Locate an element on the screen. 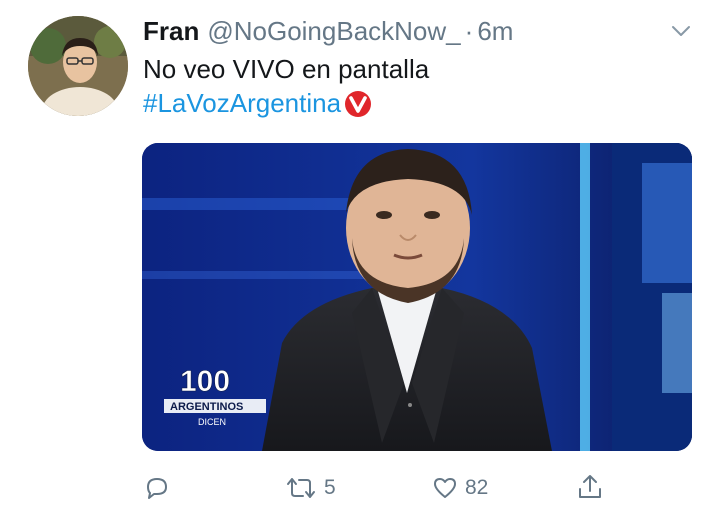 Image resolution: width=720 pixels, height=514 pixels. display-name: Fran is located at coordinates (171, 31).